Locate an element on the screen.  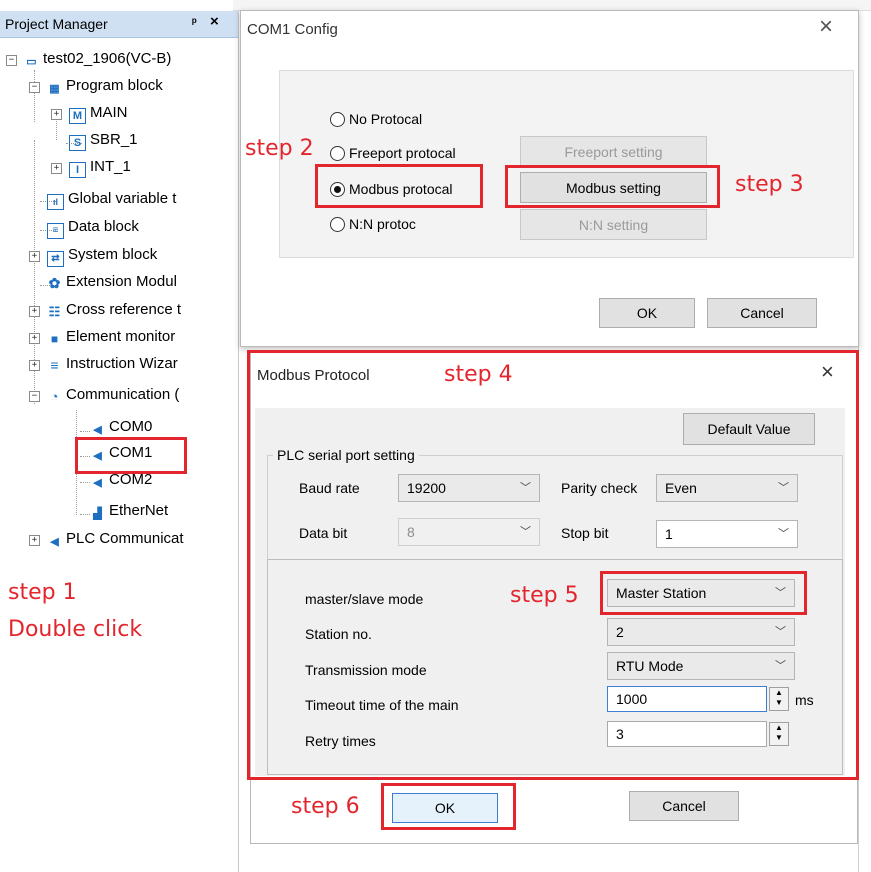
antenna-icon: ◔ is located at coordinates (54, 396).